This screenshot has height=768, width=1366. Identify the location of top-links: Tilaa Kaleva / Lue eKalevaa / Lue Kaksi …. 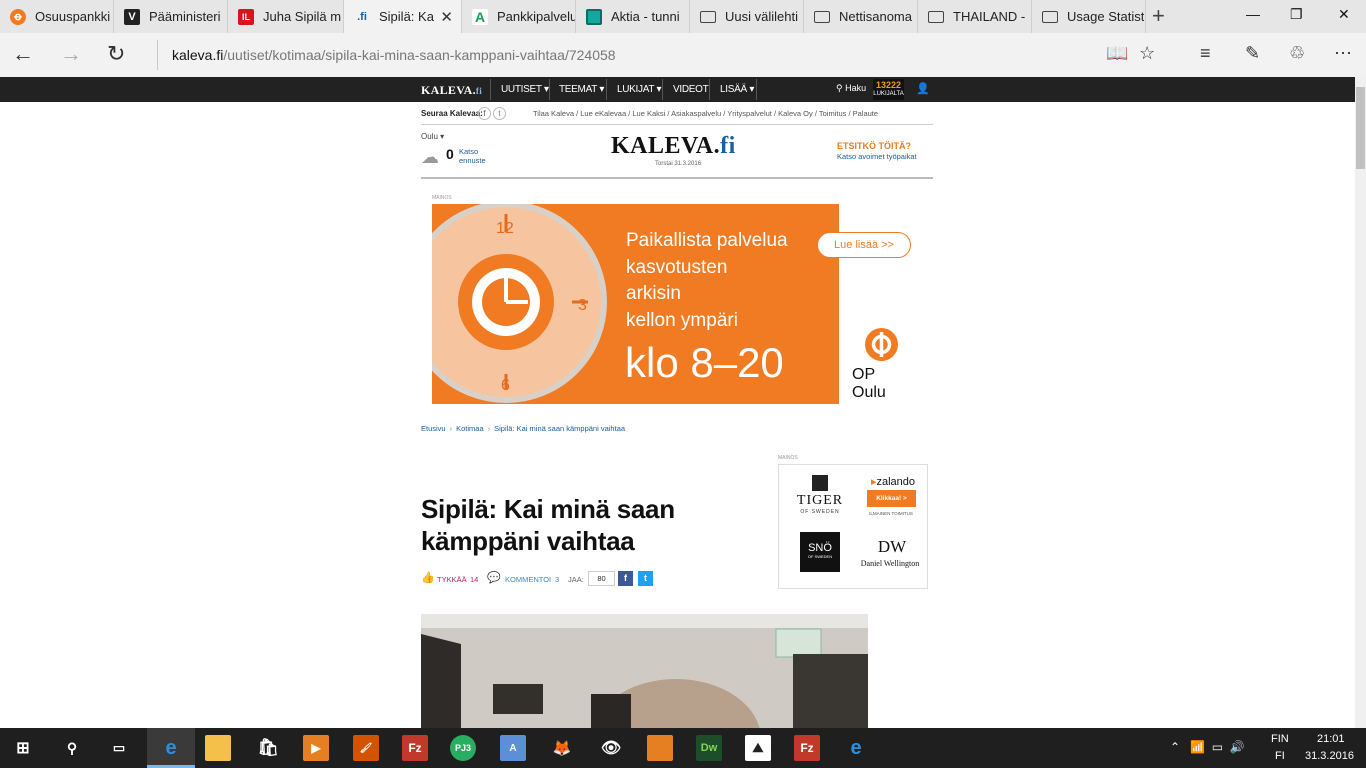
(705, 113).